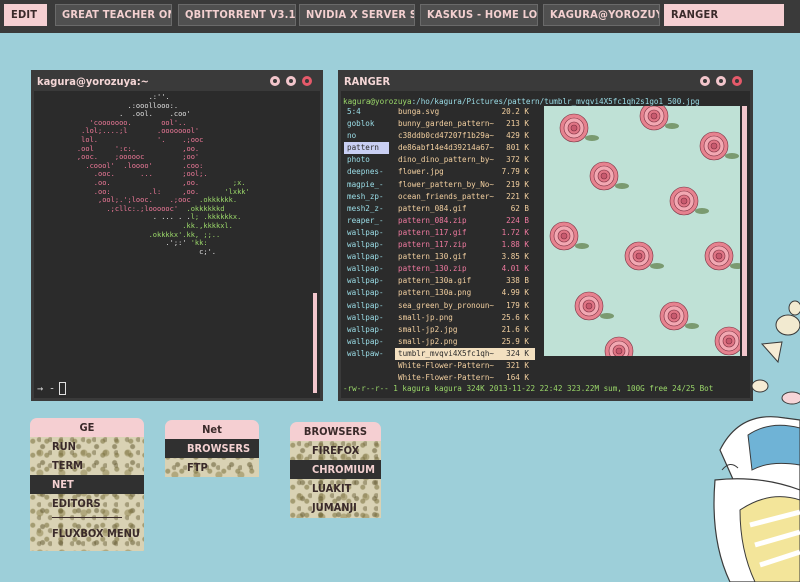  What do you see at coordinates (366, 354) in the screenshot?
I see `parent-dir-item: wallpaw-` at bounding box center [366, 354].